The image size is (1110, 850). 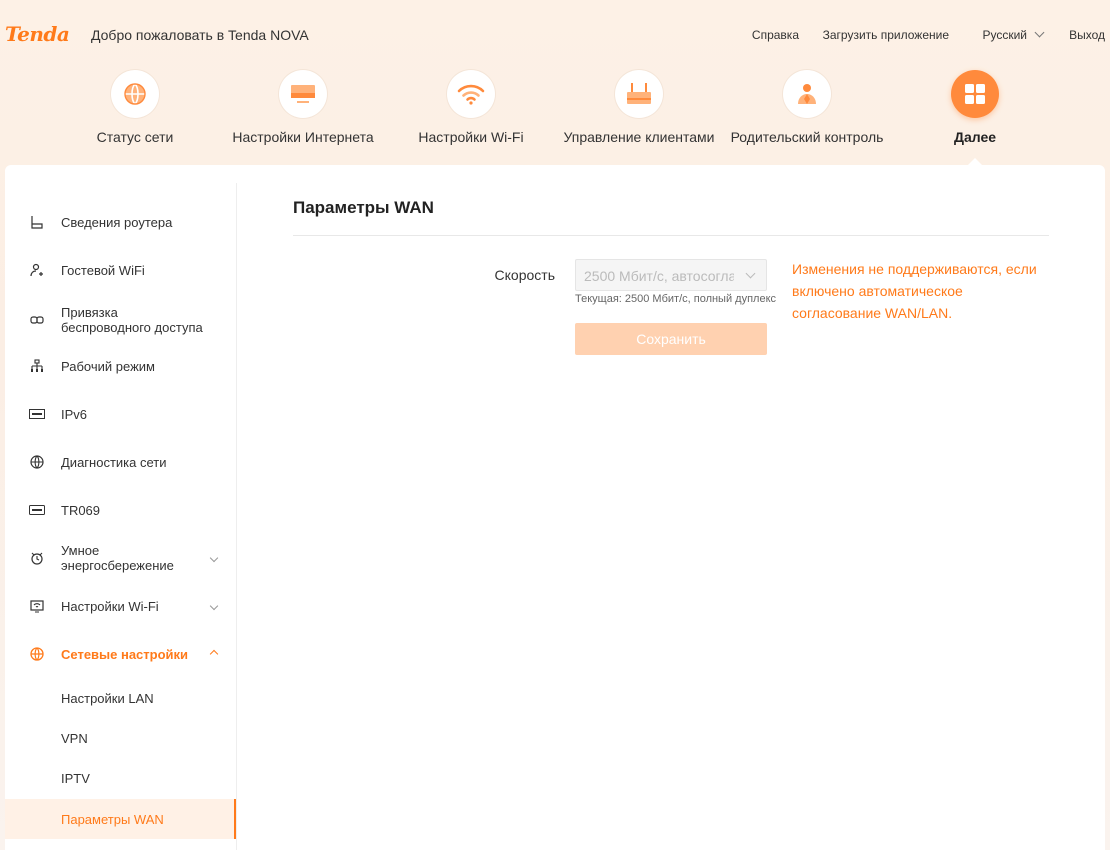 What do you see at coordinates (303, 94) in the screenshot?
I see `monitor-icon` at bounding box center [303, 94].